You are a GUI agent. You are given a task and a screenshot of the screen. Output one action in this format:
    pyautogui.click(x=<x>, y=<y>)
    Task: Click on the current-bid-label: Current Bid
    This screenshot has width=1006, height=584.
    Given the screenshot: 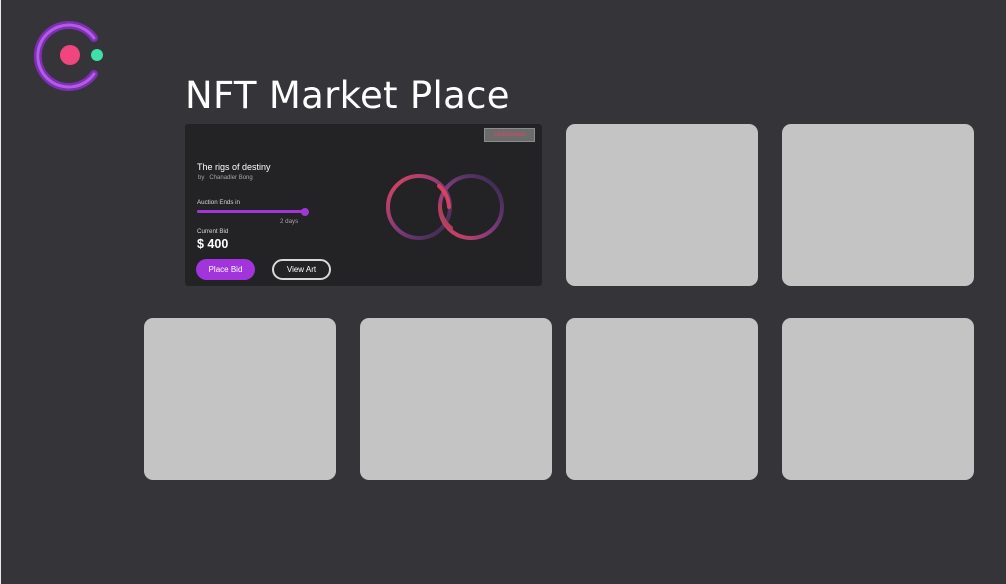 What is the action you would take?
    pyautogui.click(x=213, y=231)
    